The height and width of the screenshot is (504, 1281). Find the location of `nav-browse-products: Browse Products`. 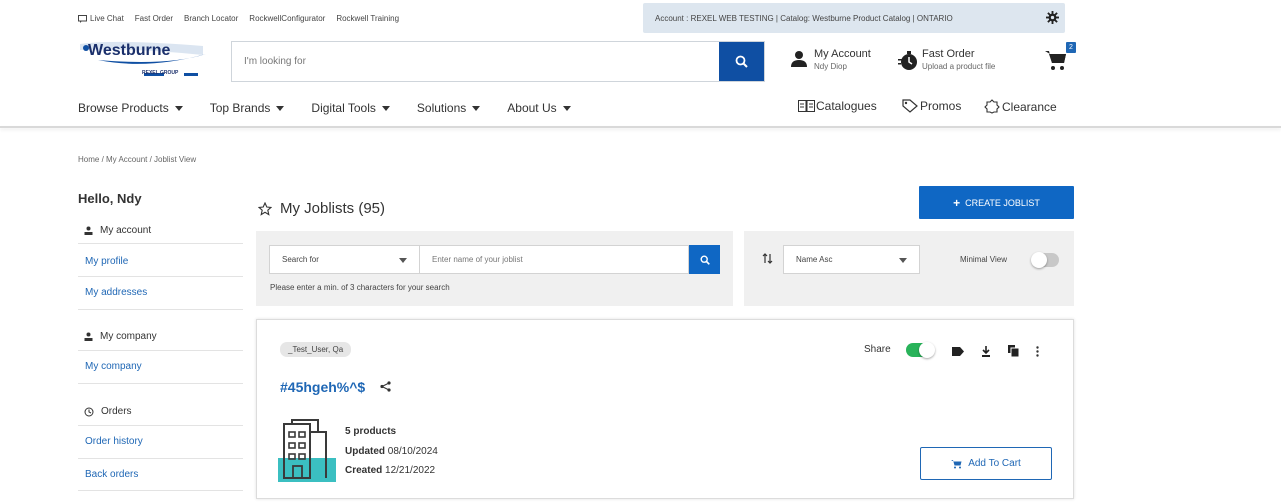

nav-browse-products: Browse Products is located at coordinates (130, 108).